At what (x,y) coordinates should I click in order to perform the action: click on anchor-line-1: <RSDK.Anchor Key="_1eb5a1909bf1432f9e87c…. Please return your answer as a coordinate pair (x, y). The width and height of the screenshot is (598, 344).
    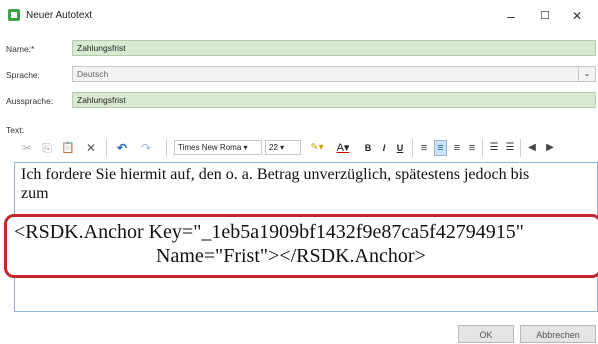
    Looking at the image, I should click on (269, 232).